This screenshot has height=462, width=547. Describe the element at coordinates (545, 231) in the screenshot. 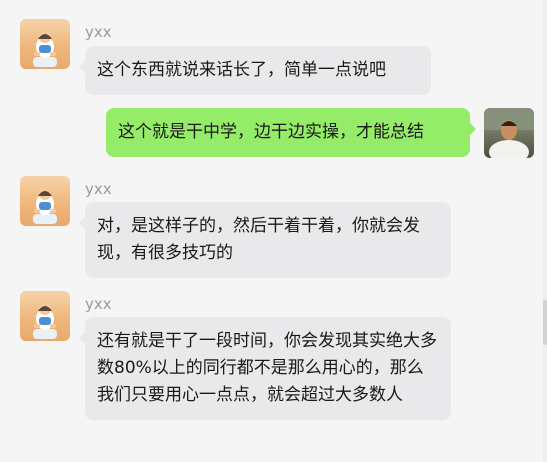

I see `scrollbar-track` at that location.